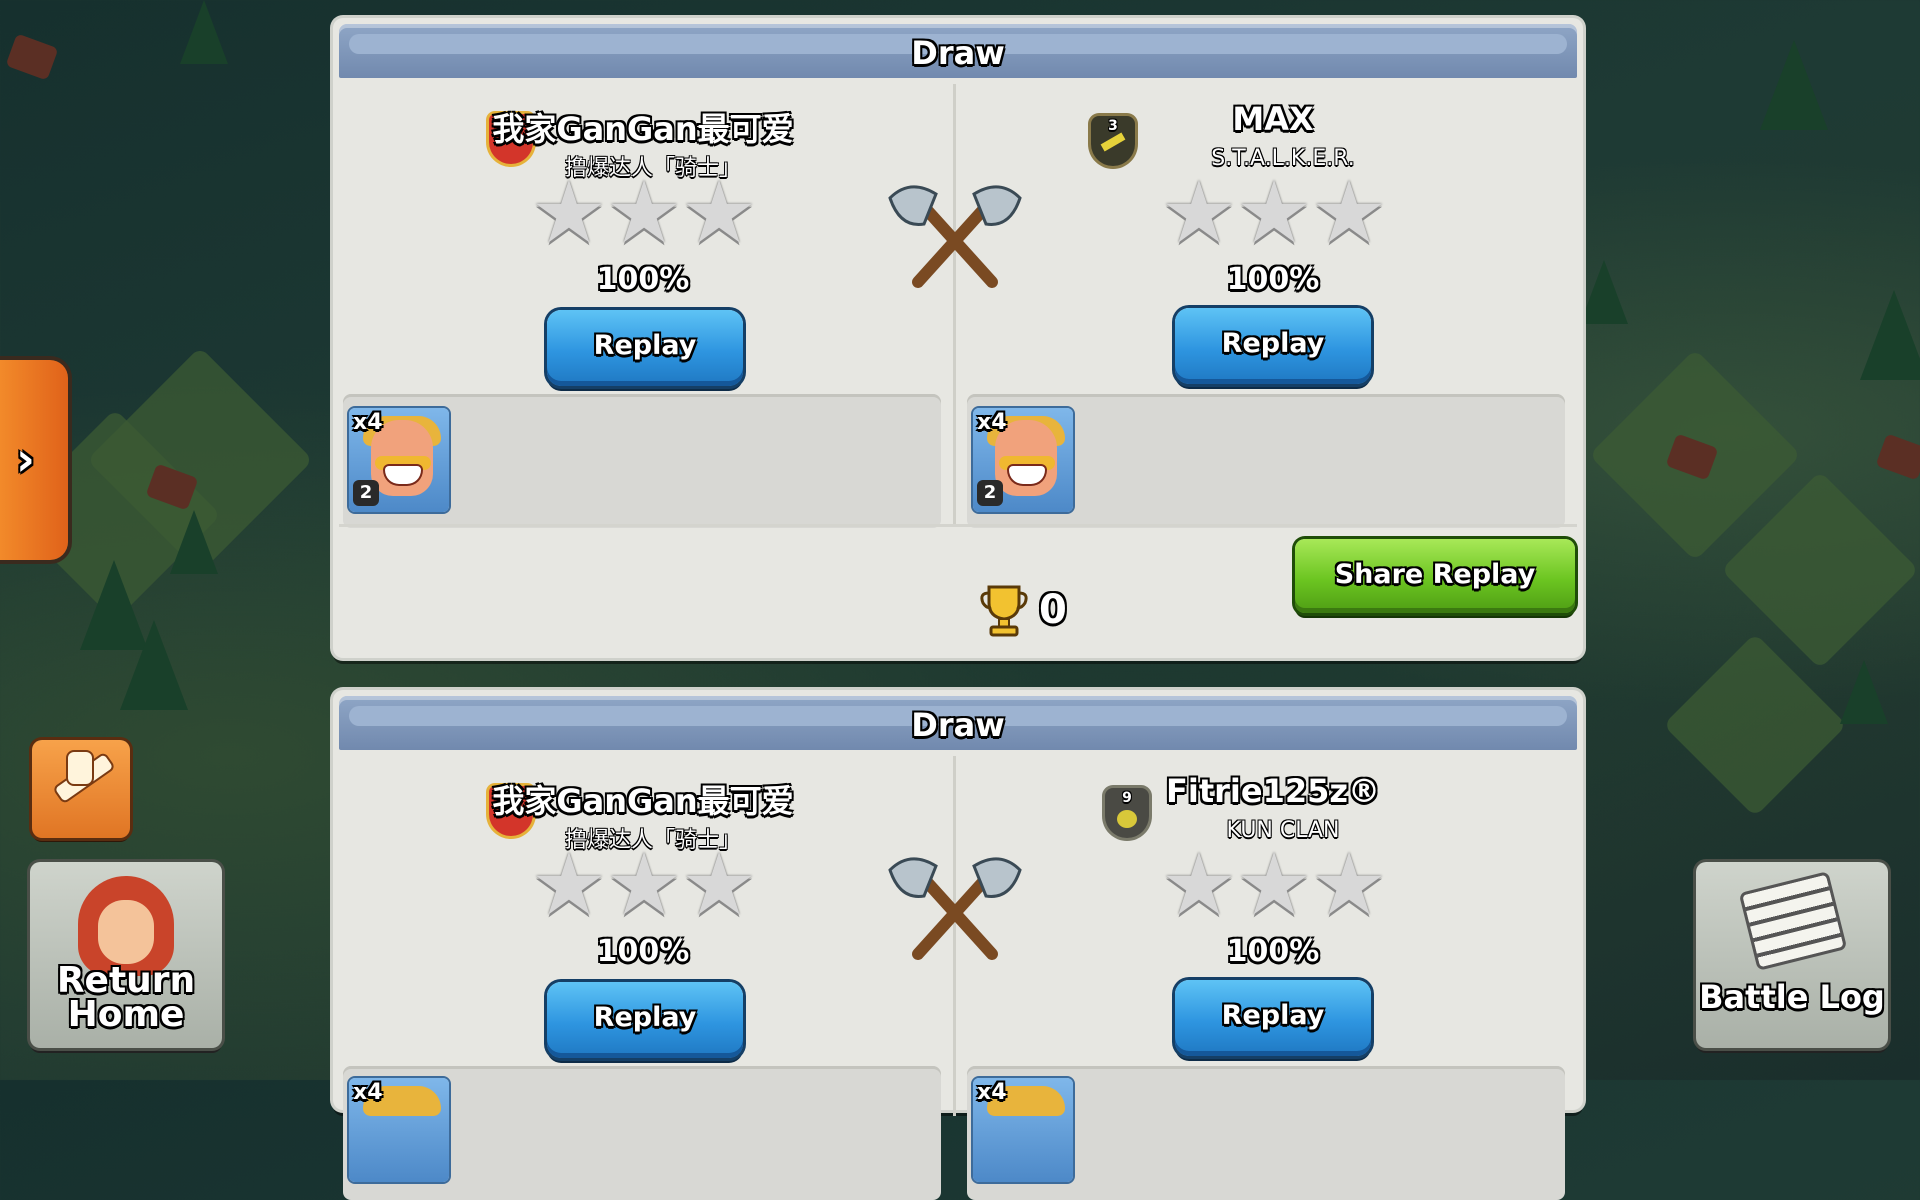  I want to click on trophy-icon, so click(1004, 611).